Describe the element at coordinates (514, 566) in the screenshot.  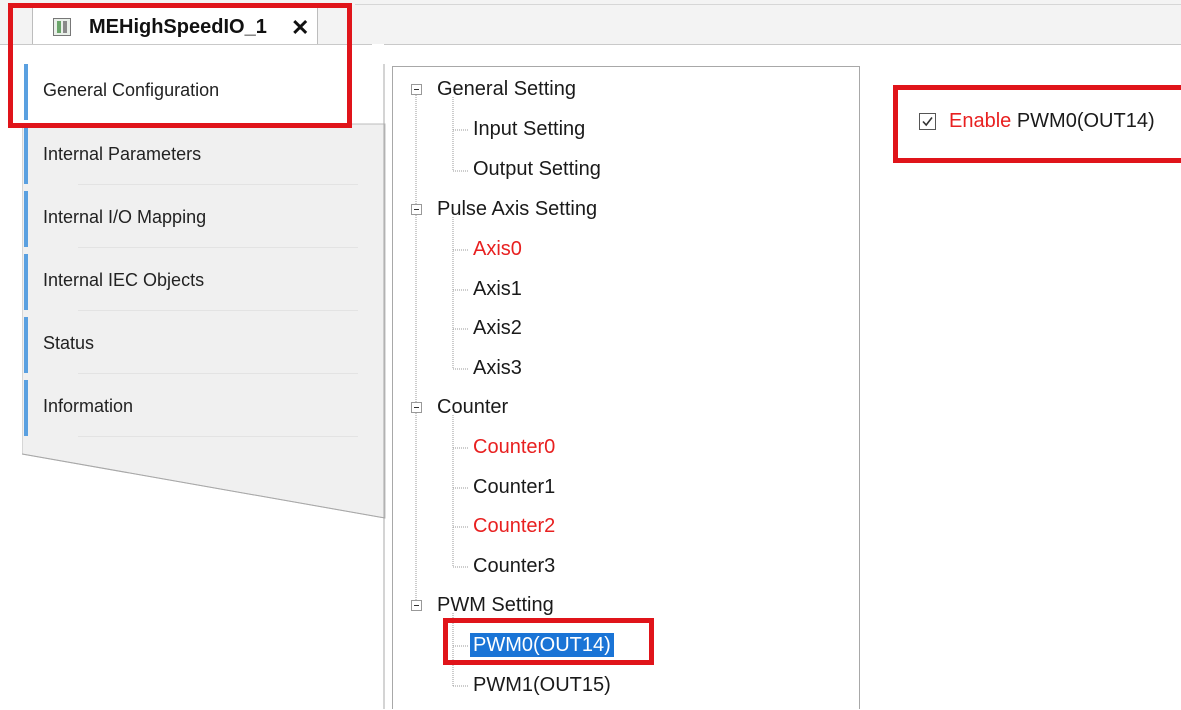
I see `tree-item-counter3: Counter3` at that location.